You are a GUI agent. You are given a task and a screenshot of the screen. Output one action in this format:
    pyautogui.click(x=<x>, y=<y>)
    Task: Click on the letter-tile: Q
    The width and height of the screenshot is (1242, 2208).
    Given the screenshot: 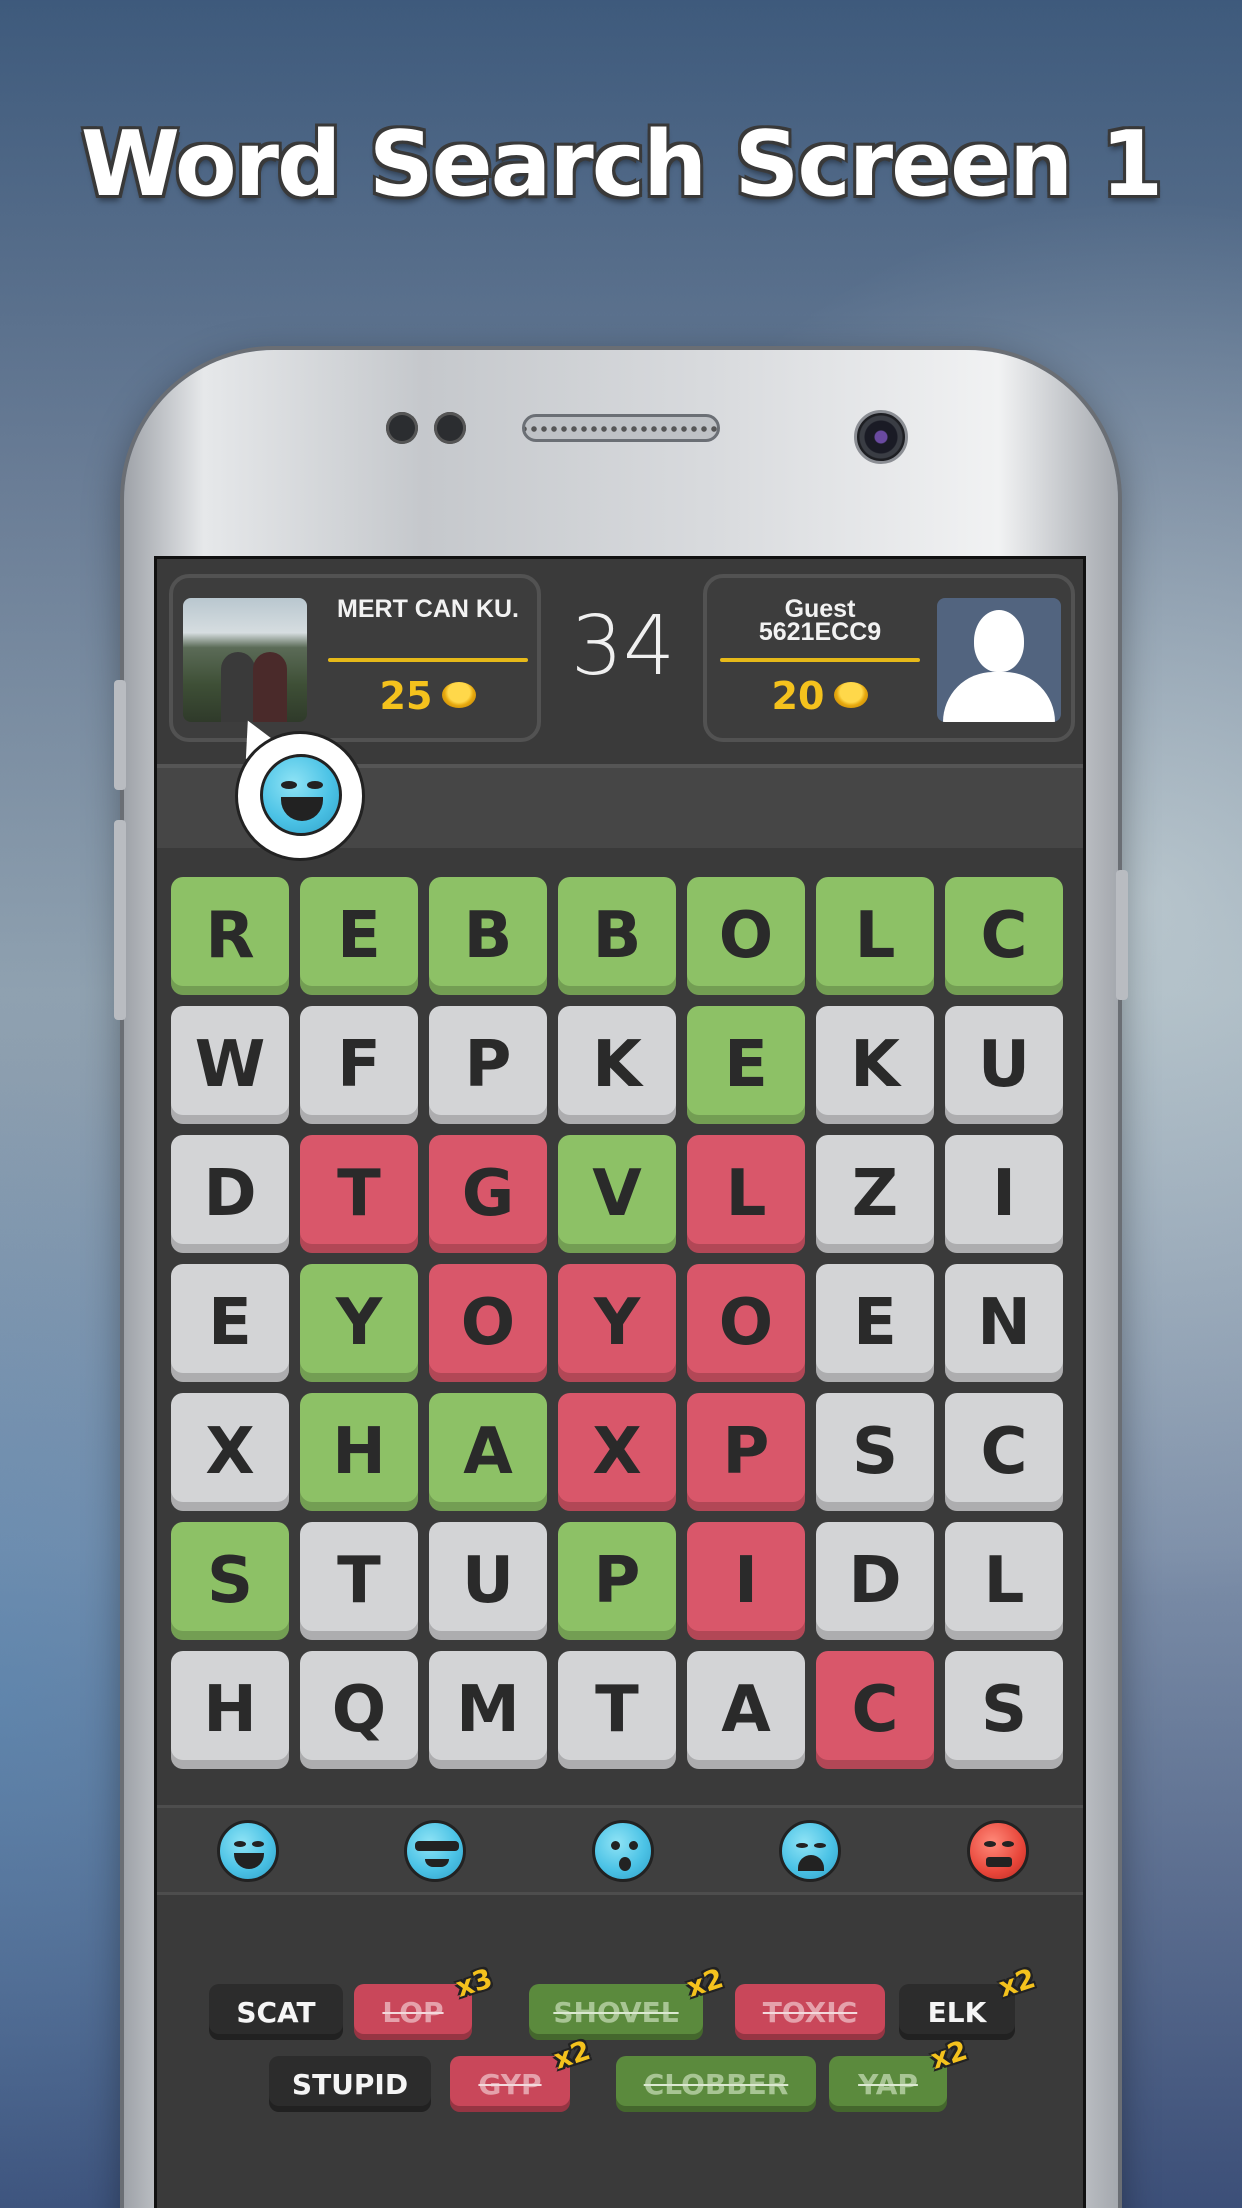 What is the action you would take?
    pyautogui.click(x=359, y=1710)
    